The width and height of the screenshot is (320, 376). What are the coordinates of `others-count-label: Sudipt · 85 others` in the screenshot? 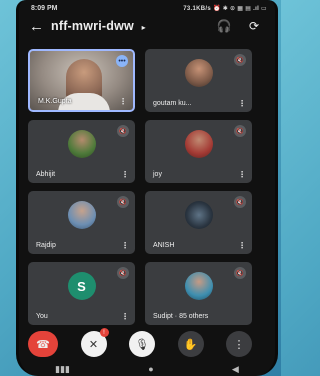 It's located at (181, 316).